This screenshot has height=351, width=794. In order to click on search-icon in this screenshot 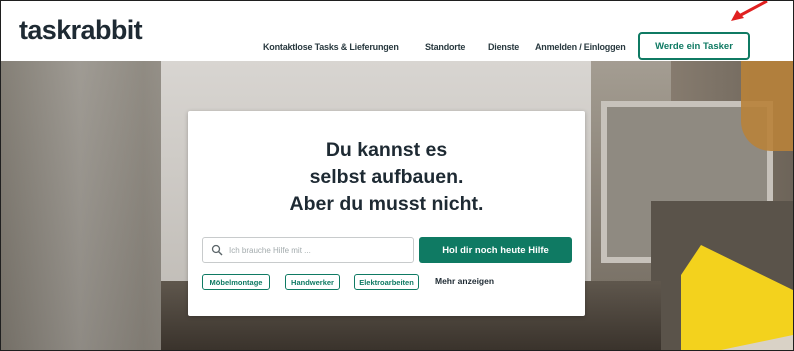, I will do `click(217, 250)`.